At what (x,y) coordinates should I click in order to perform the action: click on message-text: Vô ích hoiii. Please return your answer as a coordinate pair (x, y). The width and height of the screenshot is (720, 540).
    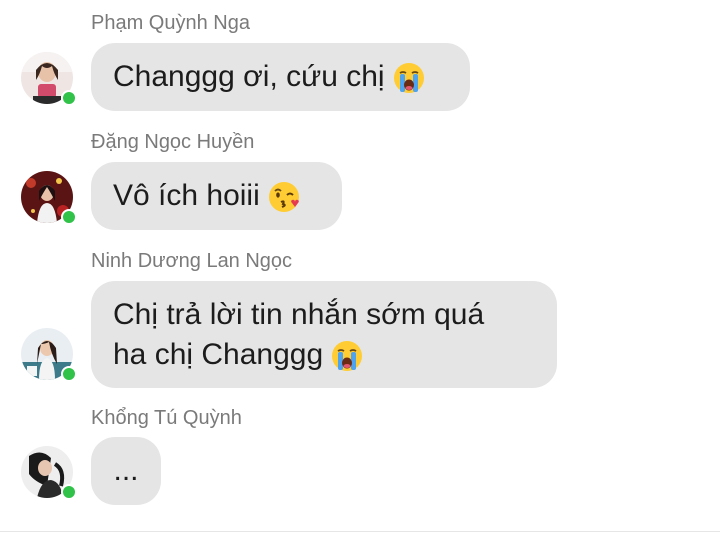
    Looking at the image, I should click on (186, 195).